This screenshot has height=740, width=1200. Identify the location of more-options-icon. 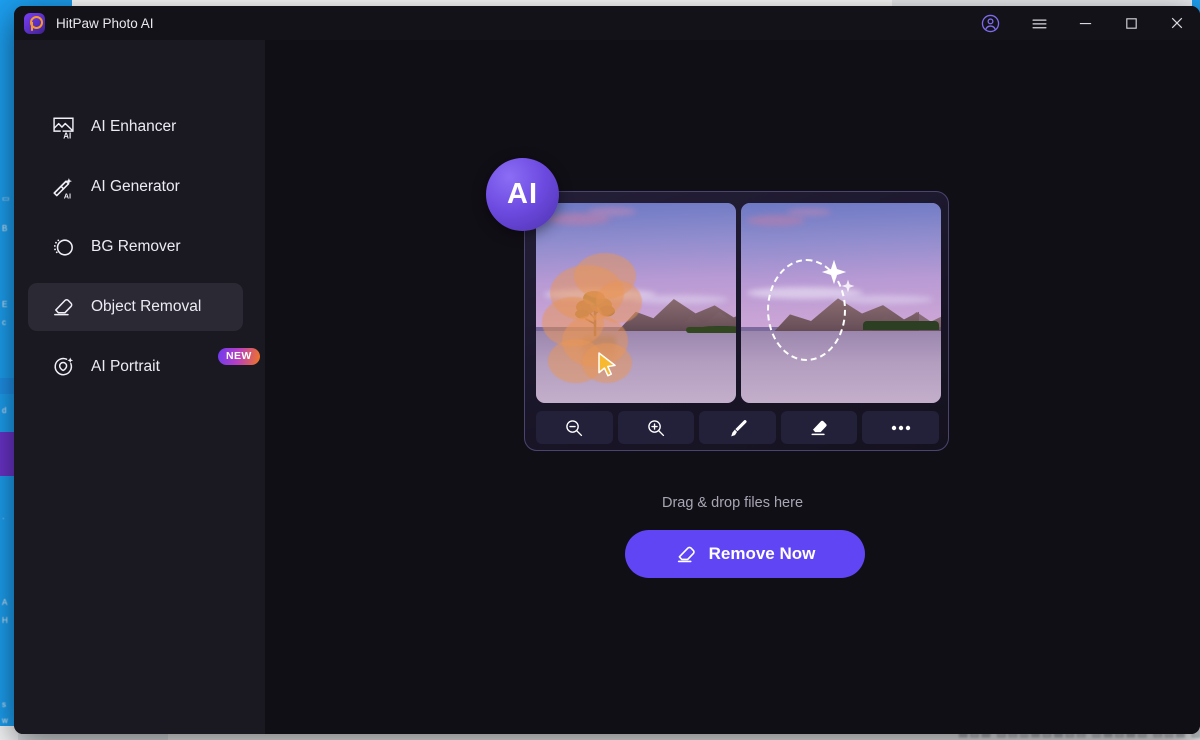
(900, 427).